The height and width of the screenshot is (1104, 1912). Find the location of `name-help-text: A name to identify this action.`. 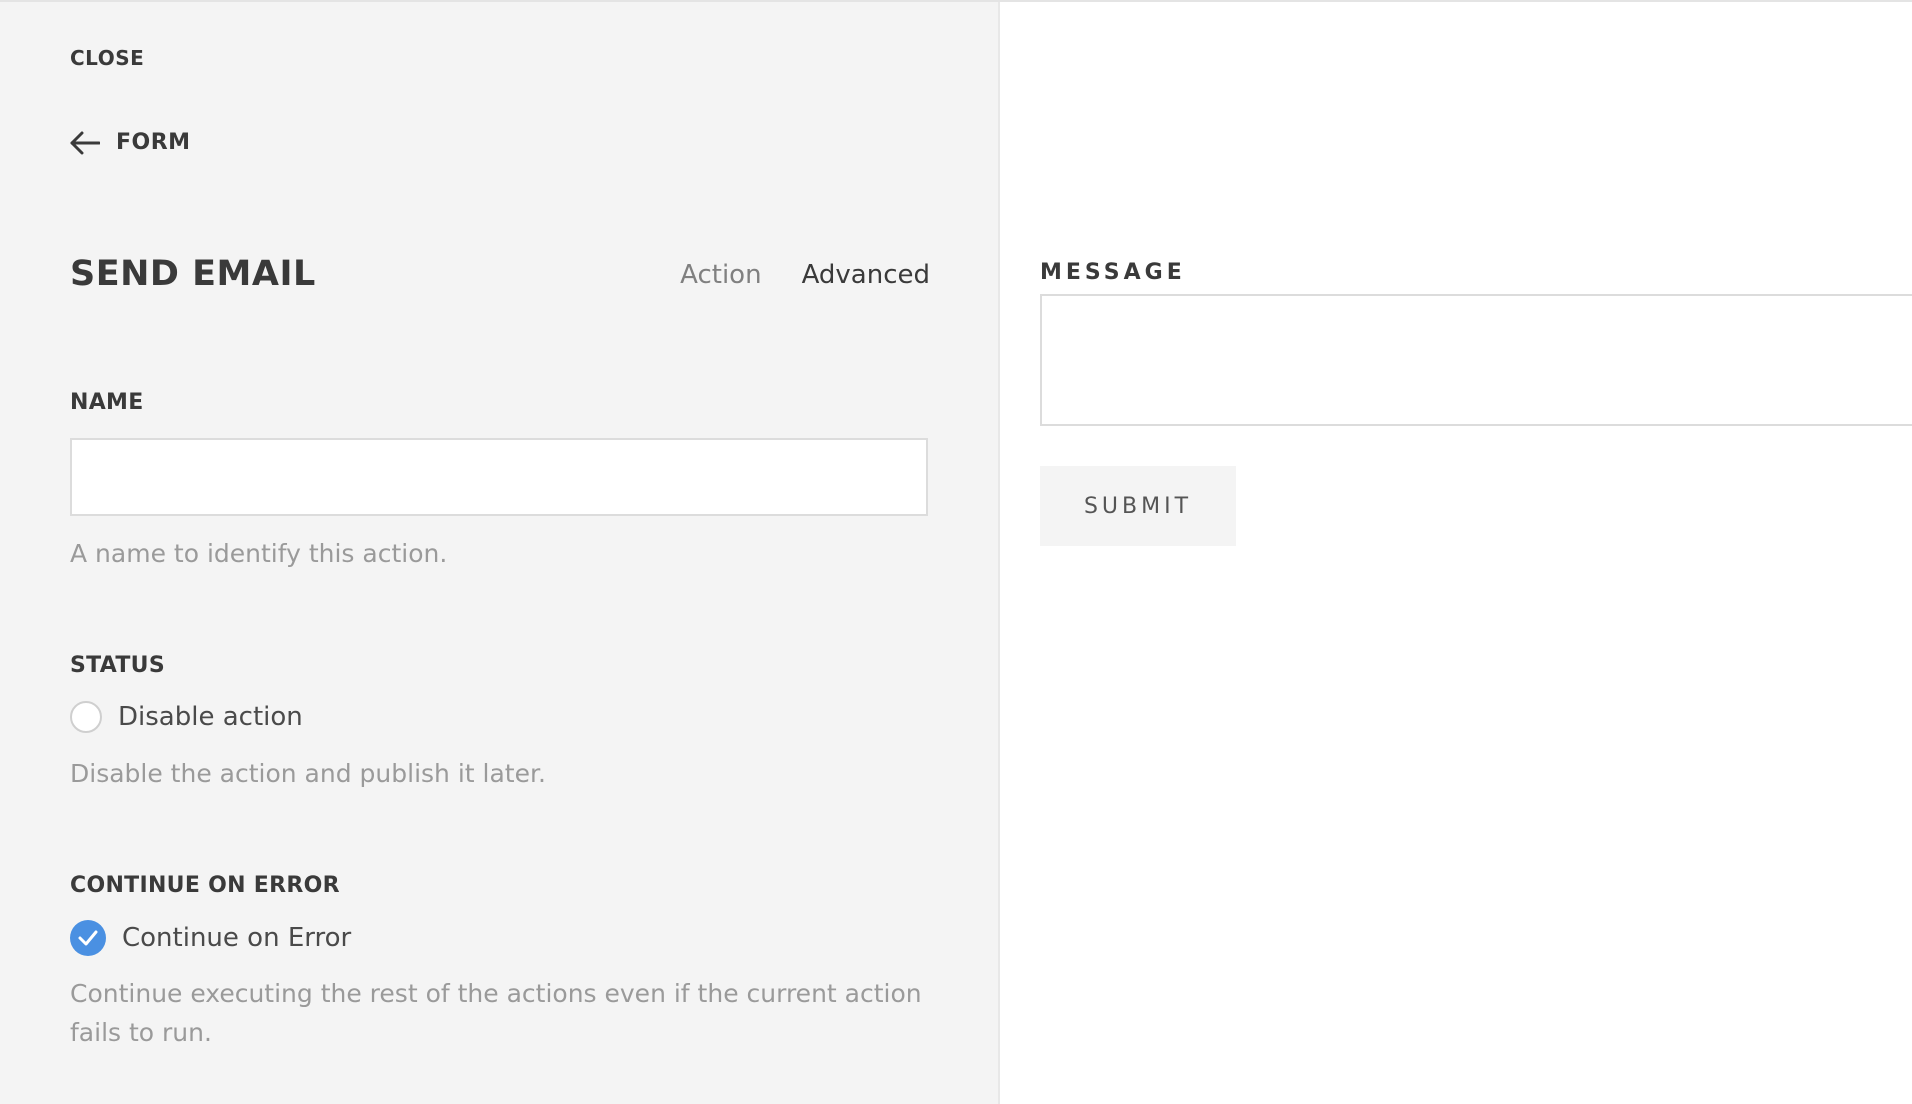

name-help-text: A name to identify this action. is located at coordinates (259, 553).